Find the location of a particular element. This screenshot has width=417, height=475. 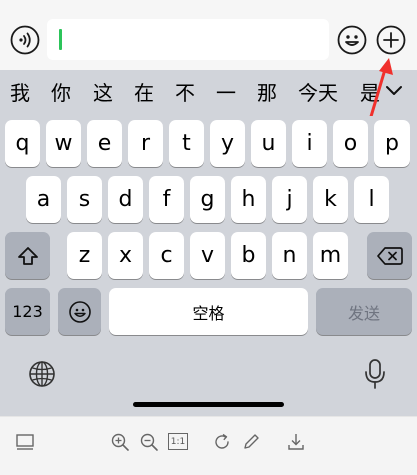

actual-size-icon: 1:1 is located at coordinates (178, 441).